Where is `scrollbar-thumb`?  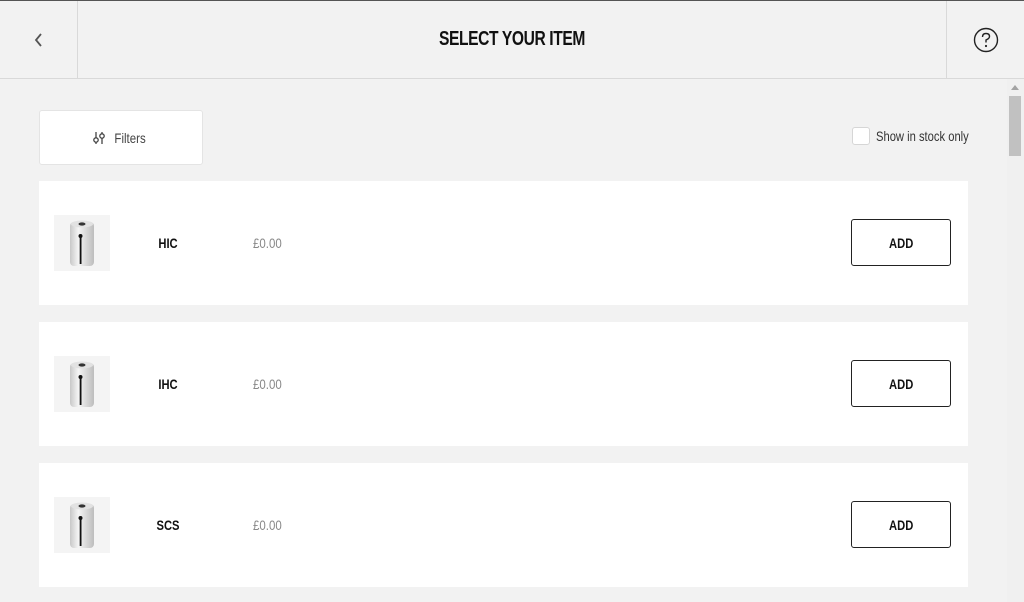
scrollbar-thumb is located at coordinates (1015, 126).